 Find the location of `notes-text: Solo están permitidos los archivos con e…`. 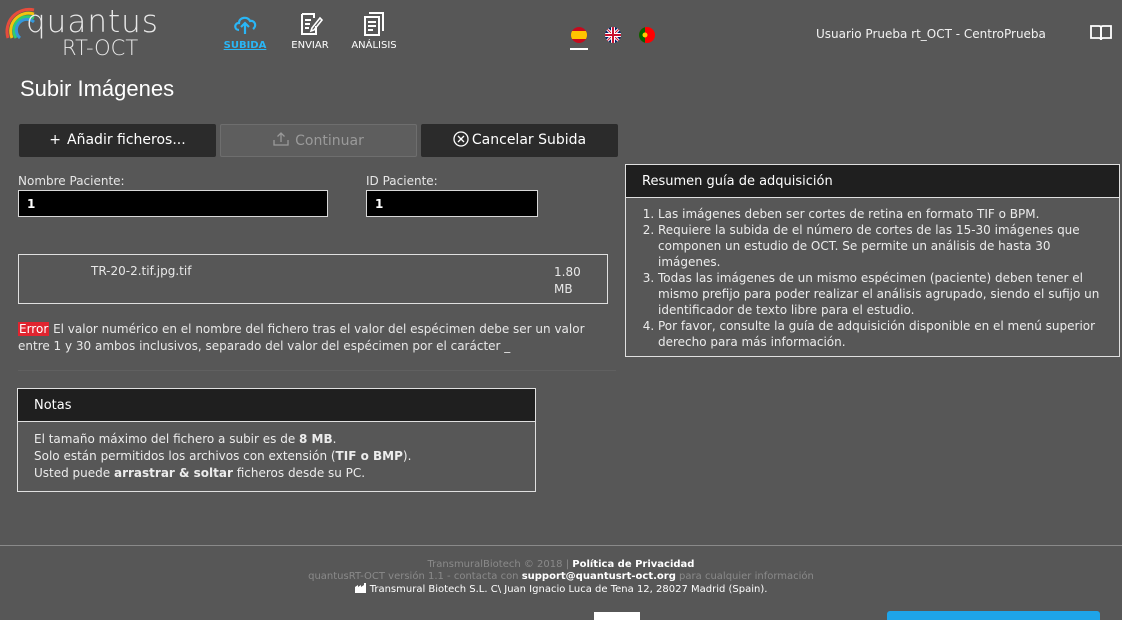

notes-text: Solo están permitidos los archivos con e… is located at coordinates (185, 456).